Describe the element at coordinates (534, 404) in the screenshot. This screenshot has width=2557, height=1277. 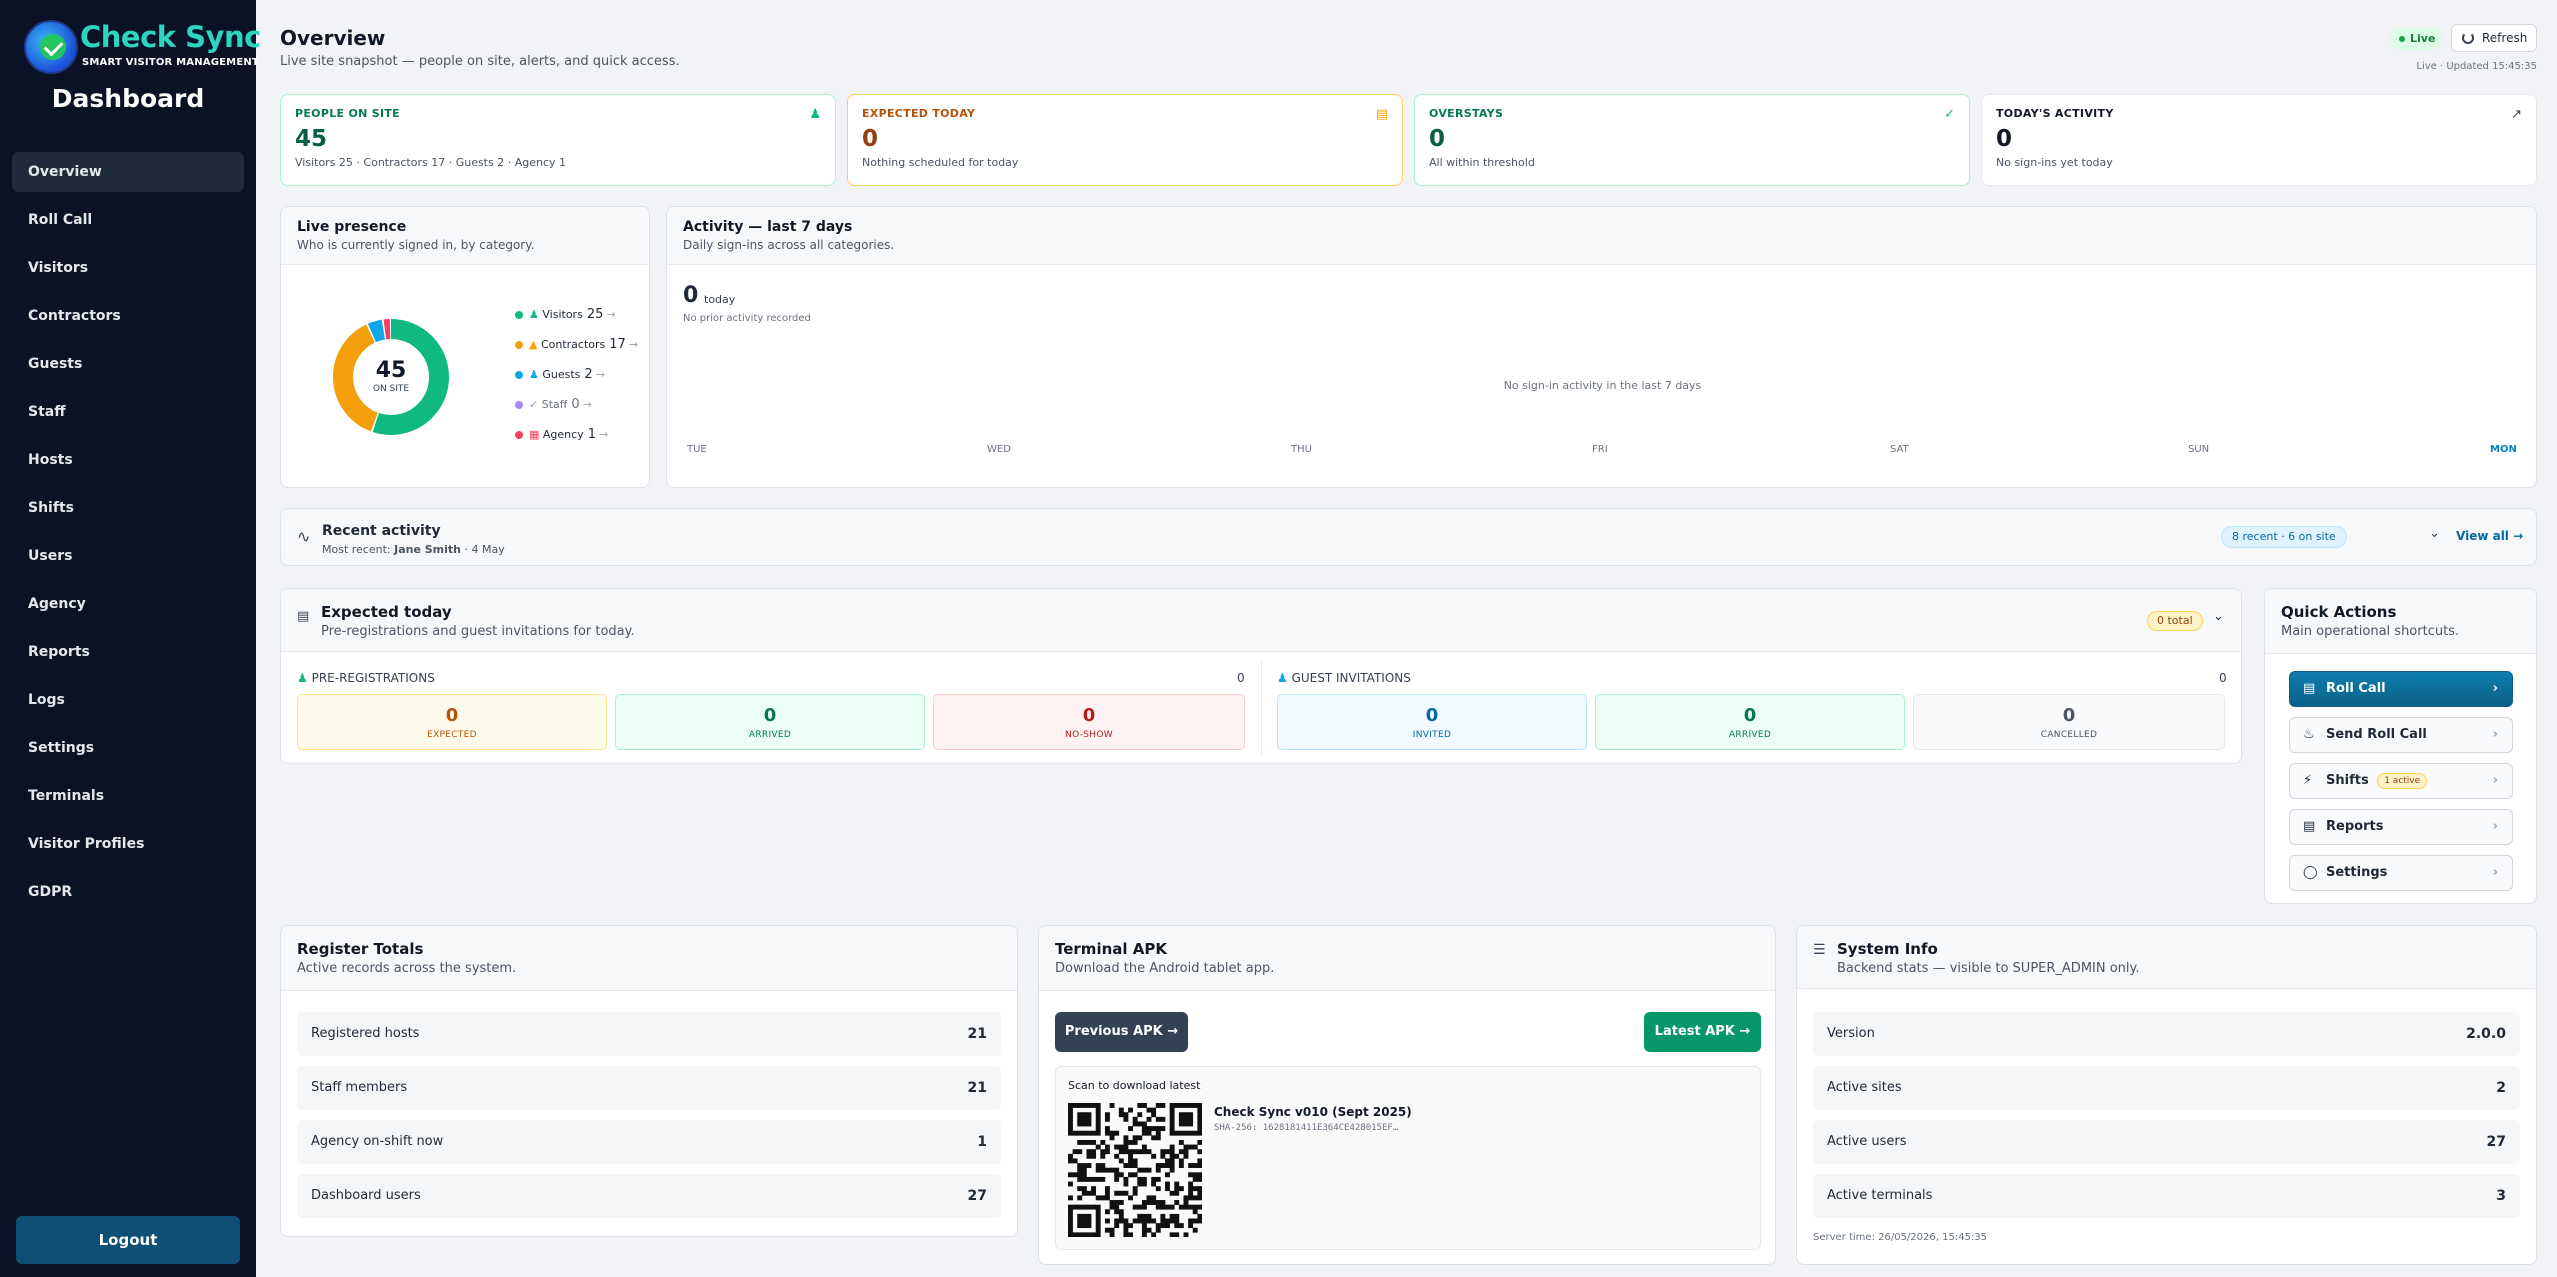
I see `badge-check-icon: ✓` at that location.